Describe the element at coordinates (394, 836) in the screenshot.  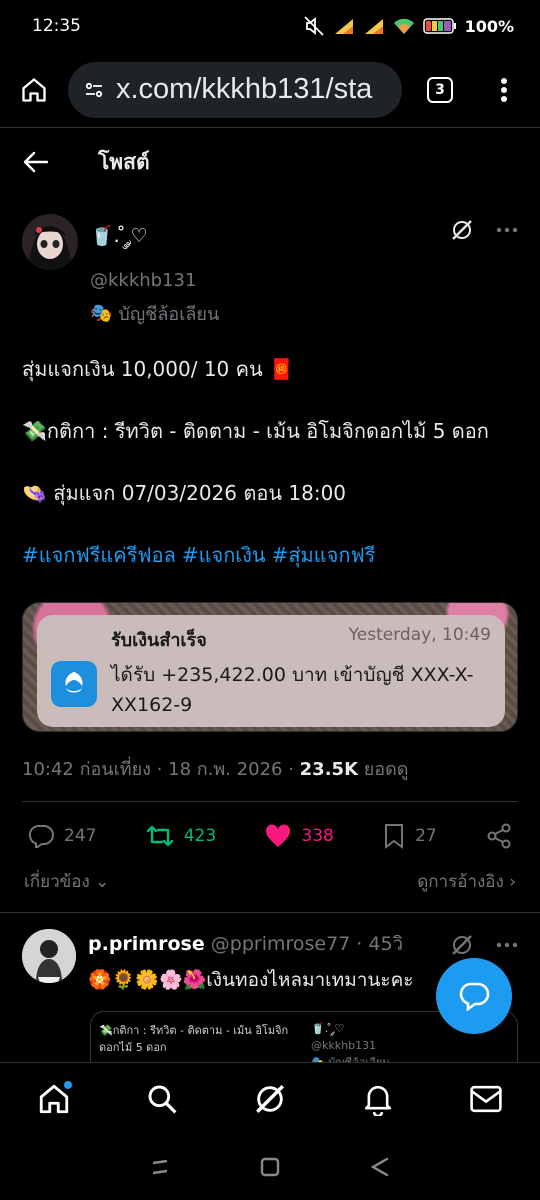
I see `bookmark-icon` at that location.